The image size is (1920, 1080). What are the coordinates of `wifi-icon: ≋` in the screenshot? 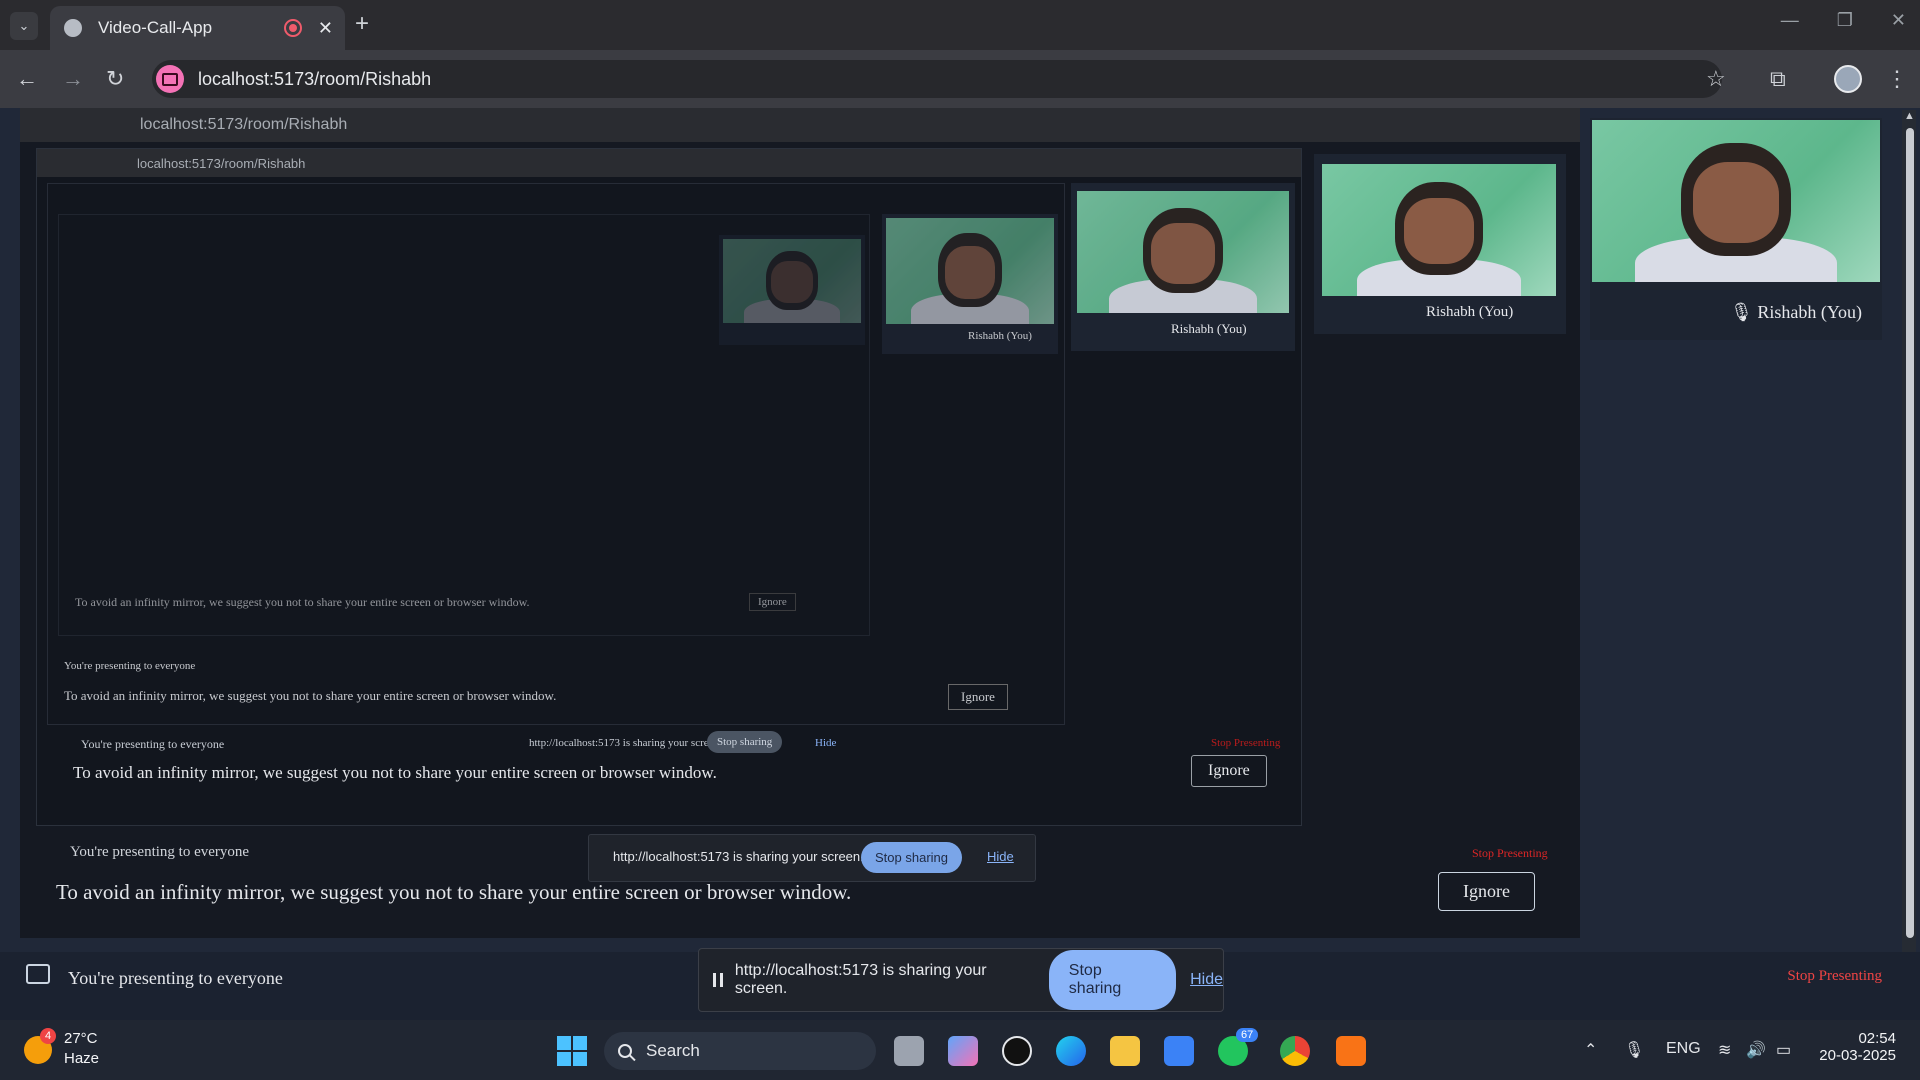 It's located at (1724, 1050).